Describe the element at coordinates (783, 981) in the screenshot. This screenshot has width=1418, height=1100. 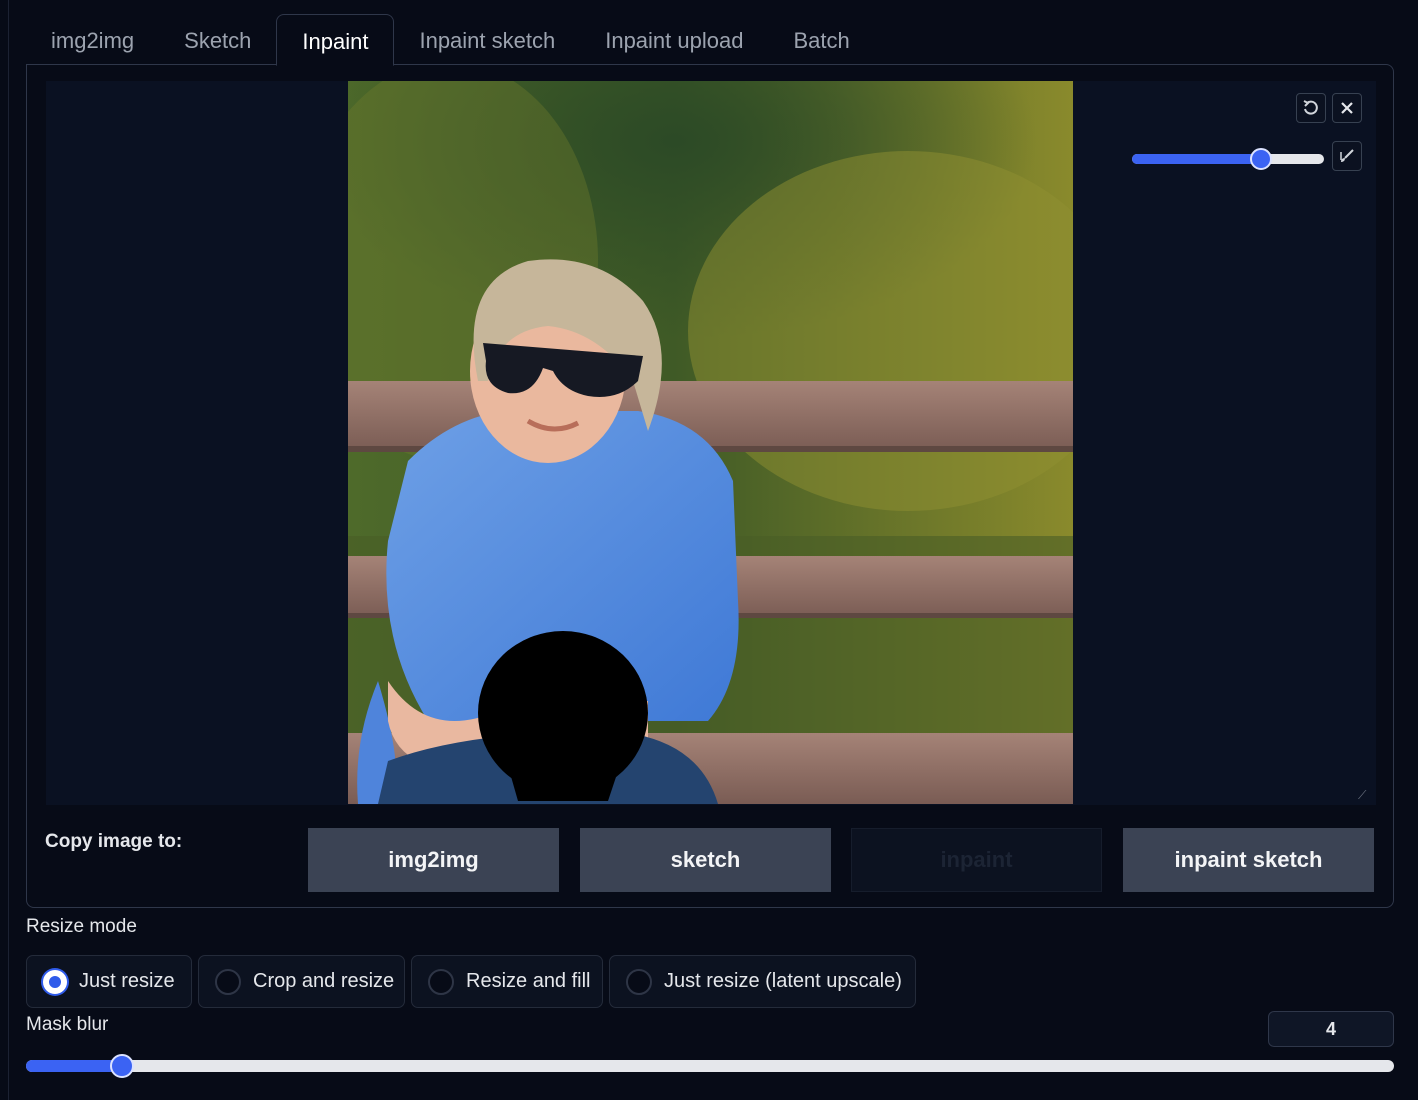
I see `radio-label: Just resize (latent upscale)` at that location.